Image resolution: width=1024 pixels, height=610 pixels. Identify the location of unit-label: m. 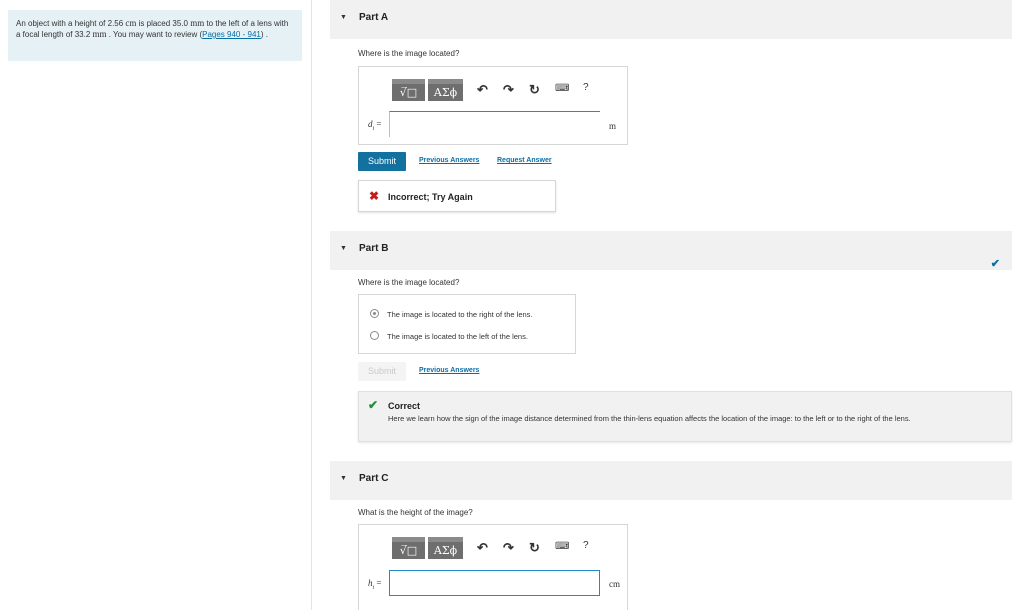
(613, 126).